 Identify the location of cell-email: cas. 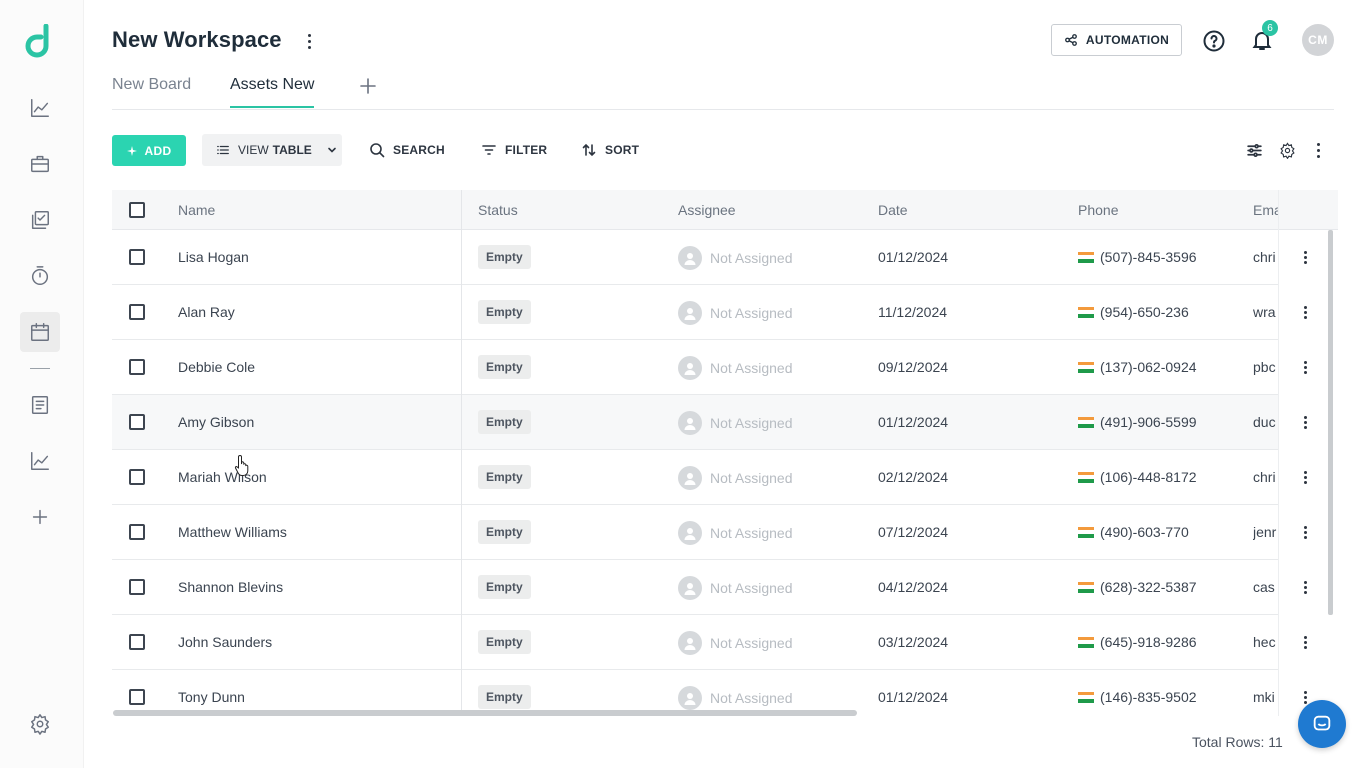
(1265, 587).